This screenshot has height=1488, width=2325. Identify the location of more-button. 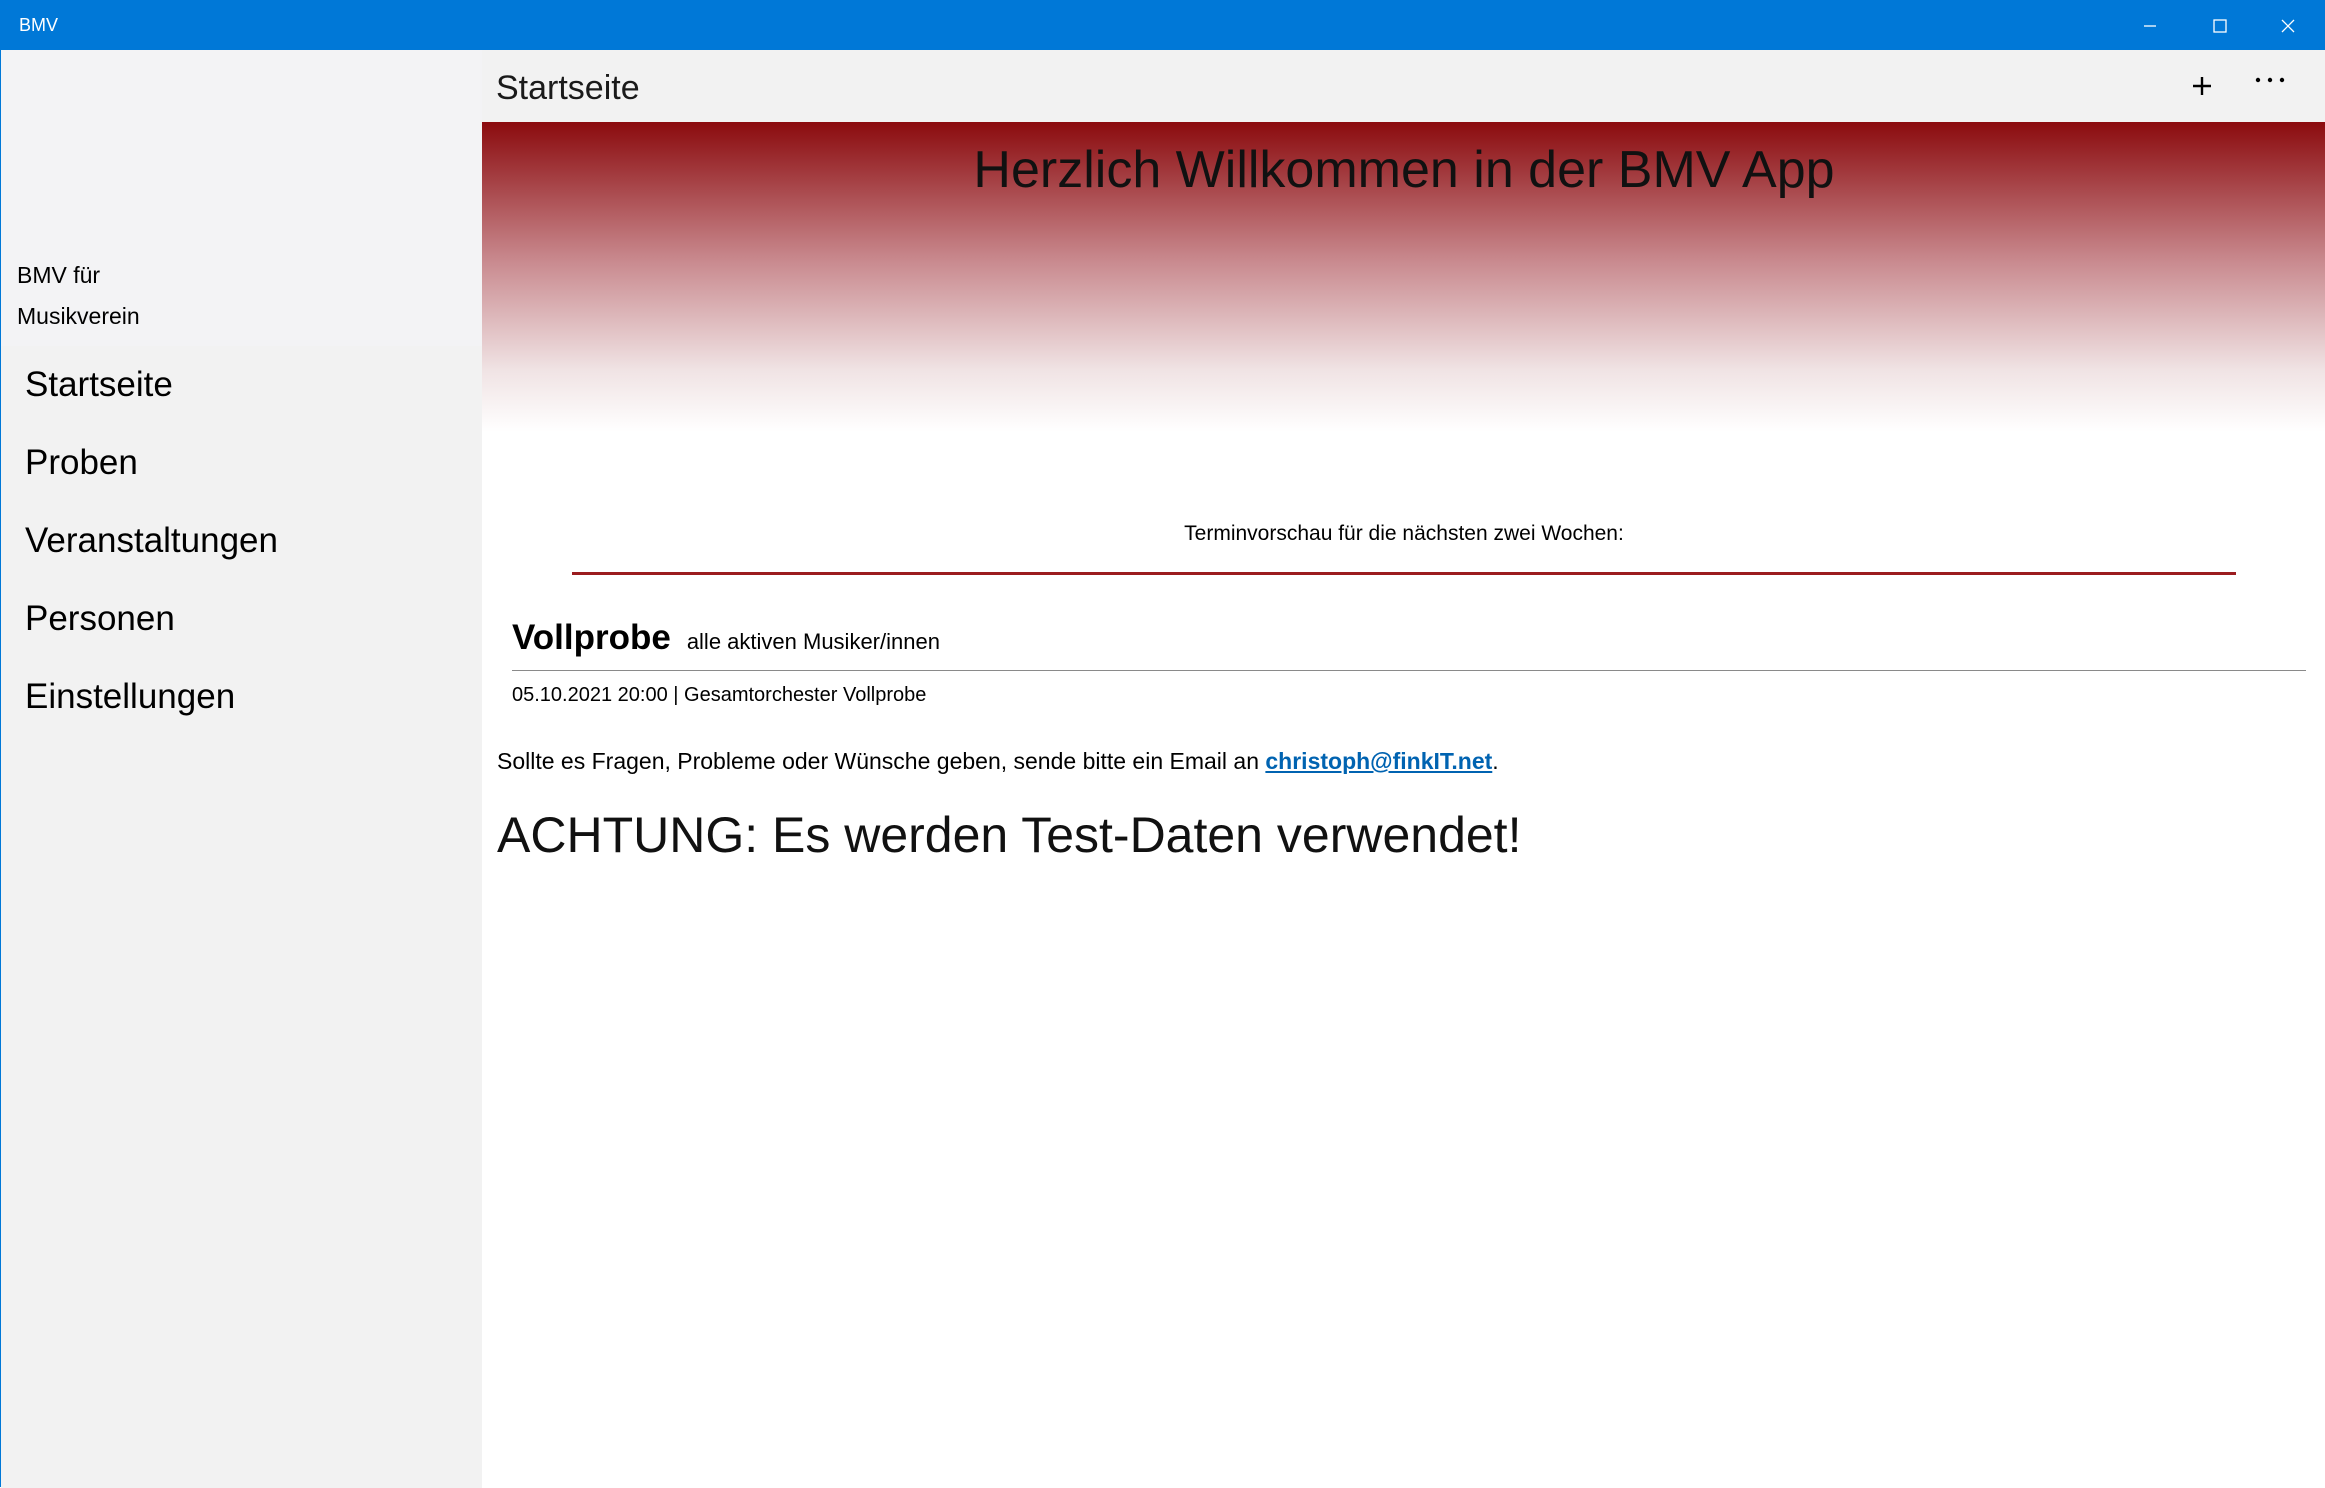
(2270, 80).